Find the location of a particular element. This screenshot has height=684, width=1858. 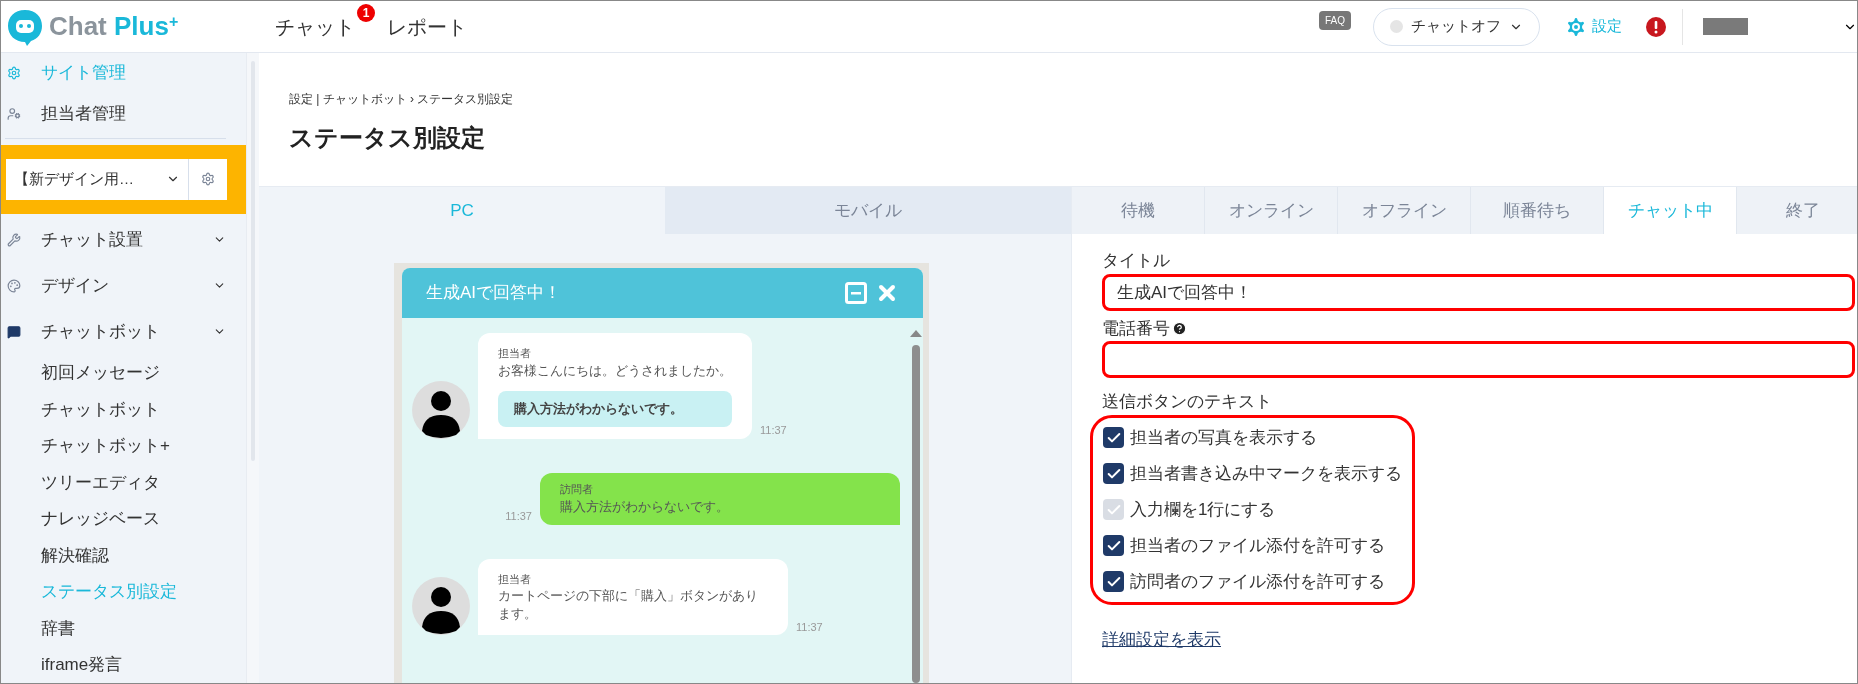

settings-icon is located at coordinates (208, 179).